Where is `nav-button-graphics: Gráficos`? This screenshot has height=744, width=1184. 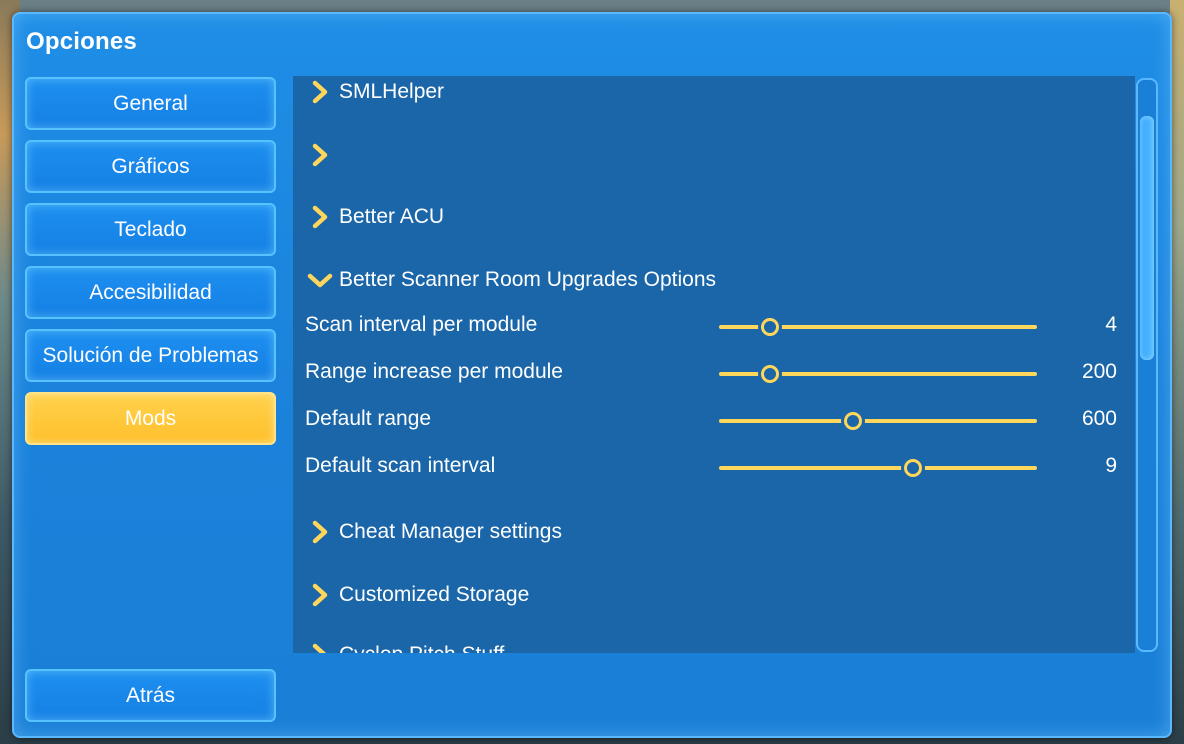
nav-button-graphics: Gráficos is located at coordinates (150, 166).